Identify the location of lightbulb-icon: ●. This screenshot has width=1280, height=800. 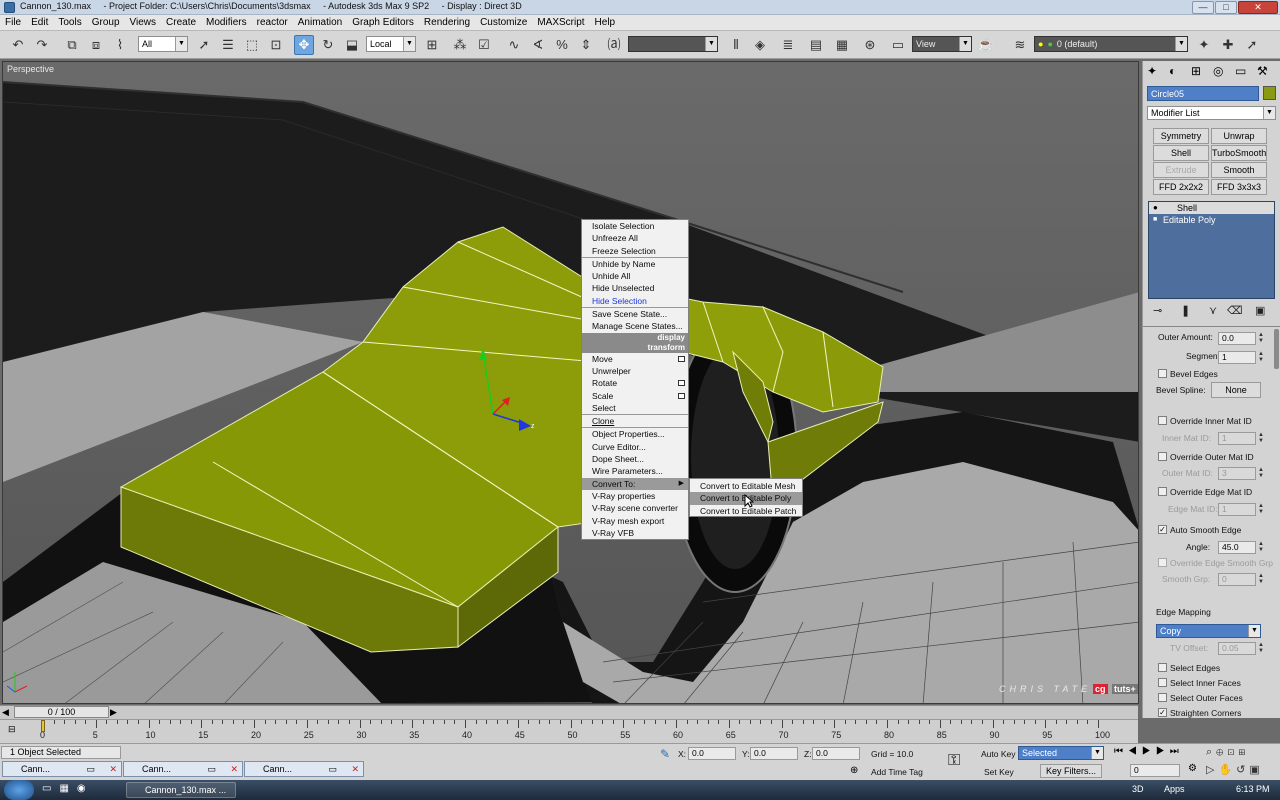
(1155, 208).